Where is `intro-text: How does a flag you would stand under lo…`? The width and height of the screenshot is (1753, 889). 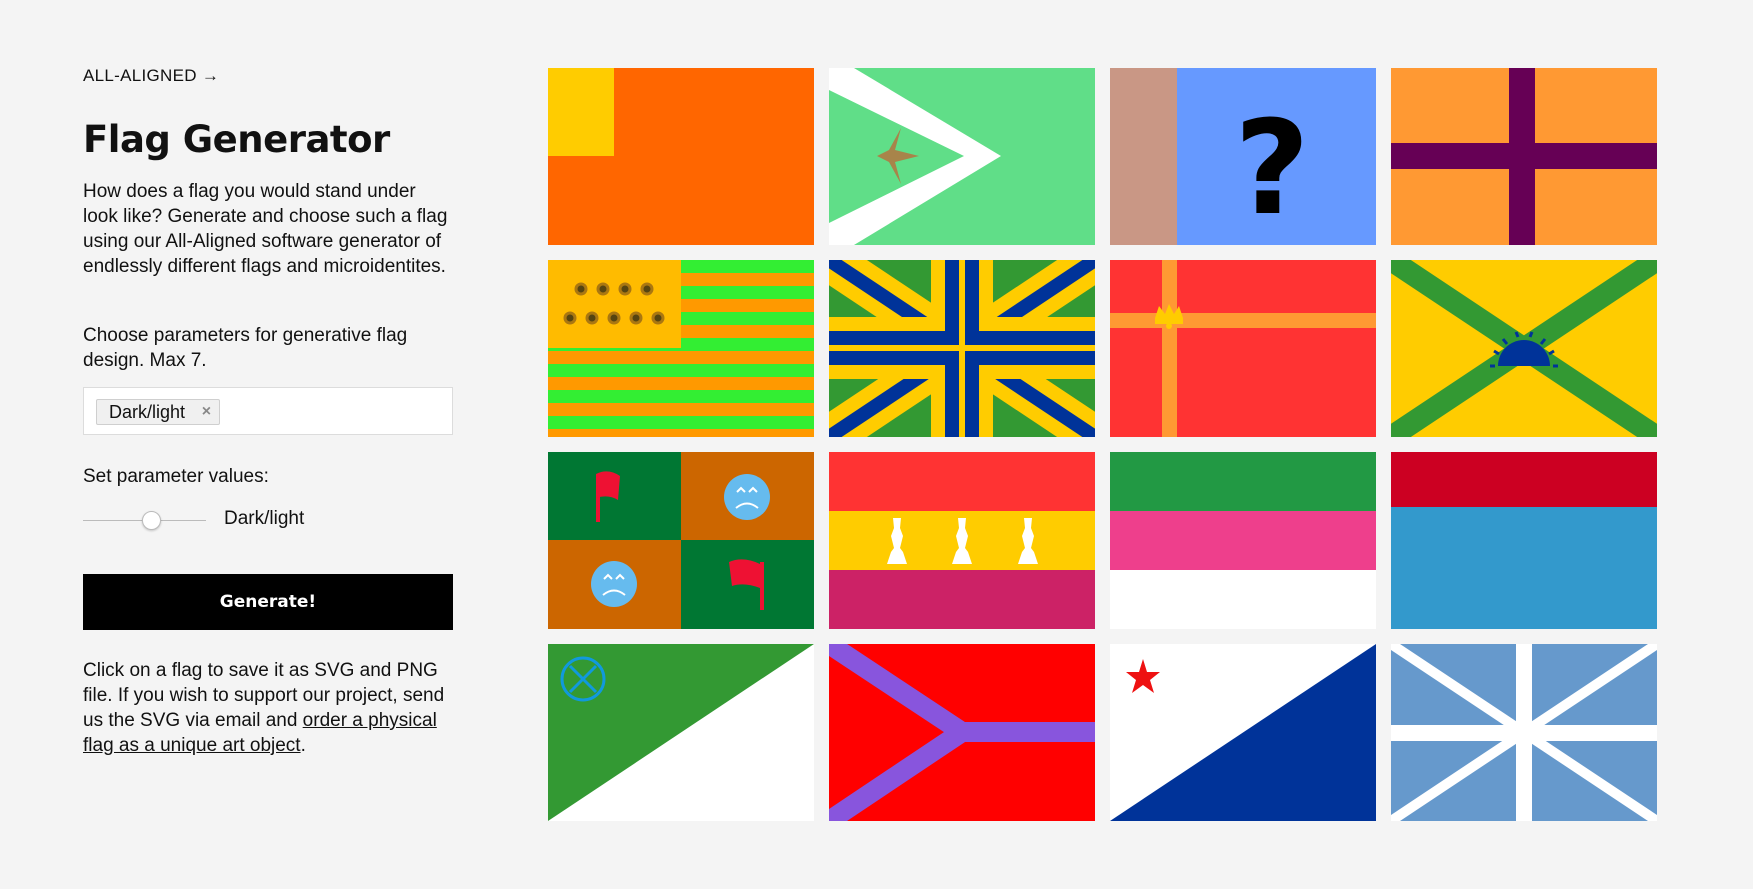
intro-text: How does a flag you would stand under lo… is located at coordinates (265, 229).